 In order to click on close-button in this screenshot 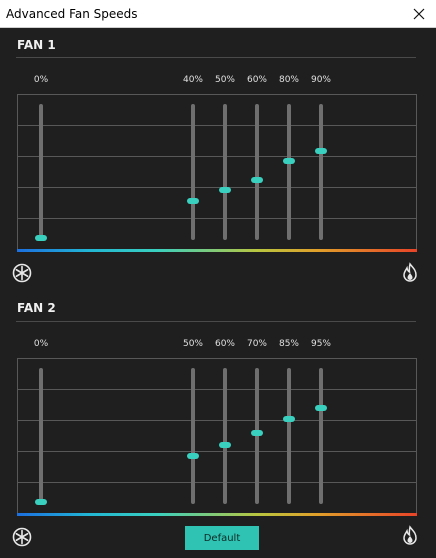, I will do `click(419, 14)`.